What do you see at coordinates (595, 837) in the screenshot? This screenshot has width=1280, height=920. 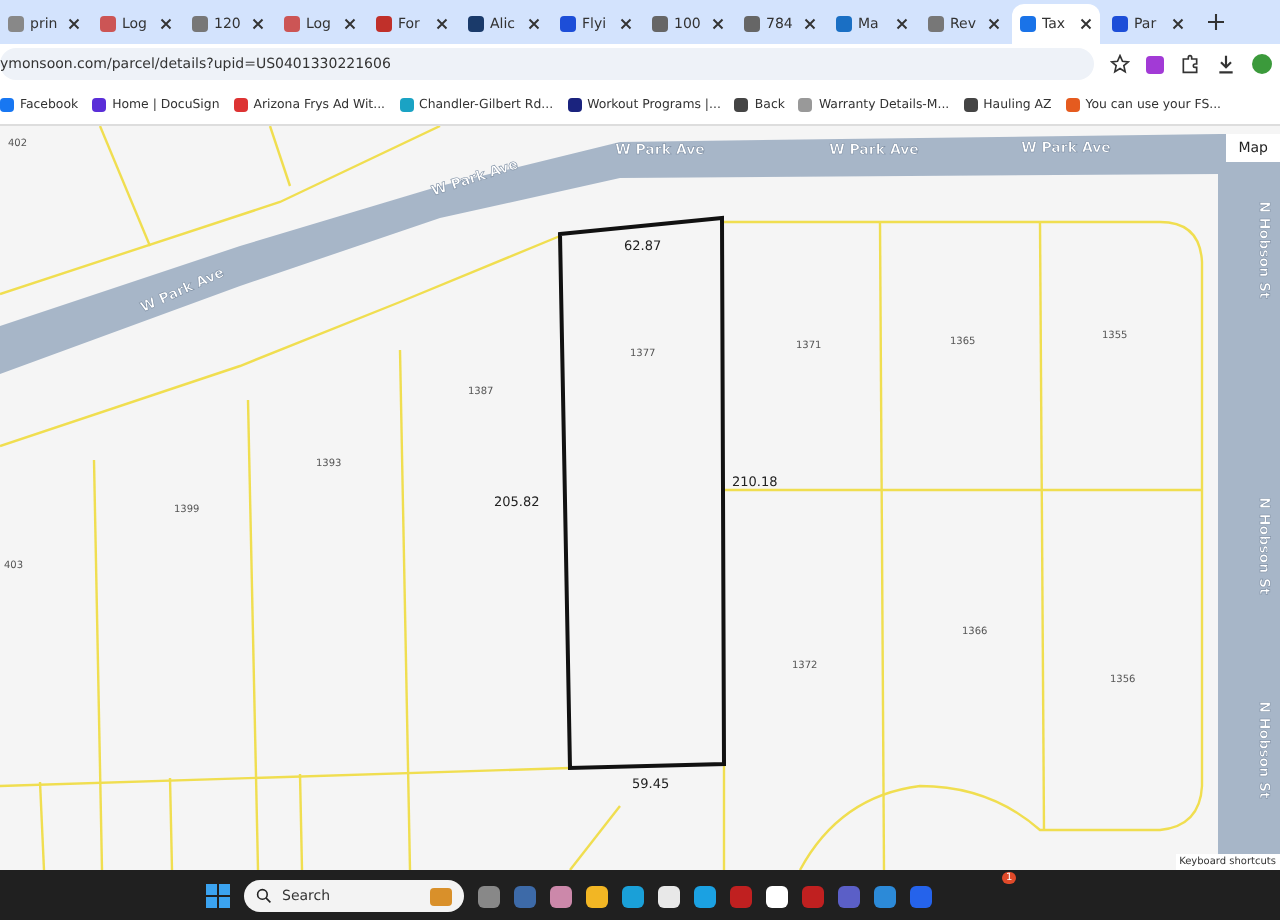 I see `lot-boundary-line` at bounding box center [595, 837].